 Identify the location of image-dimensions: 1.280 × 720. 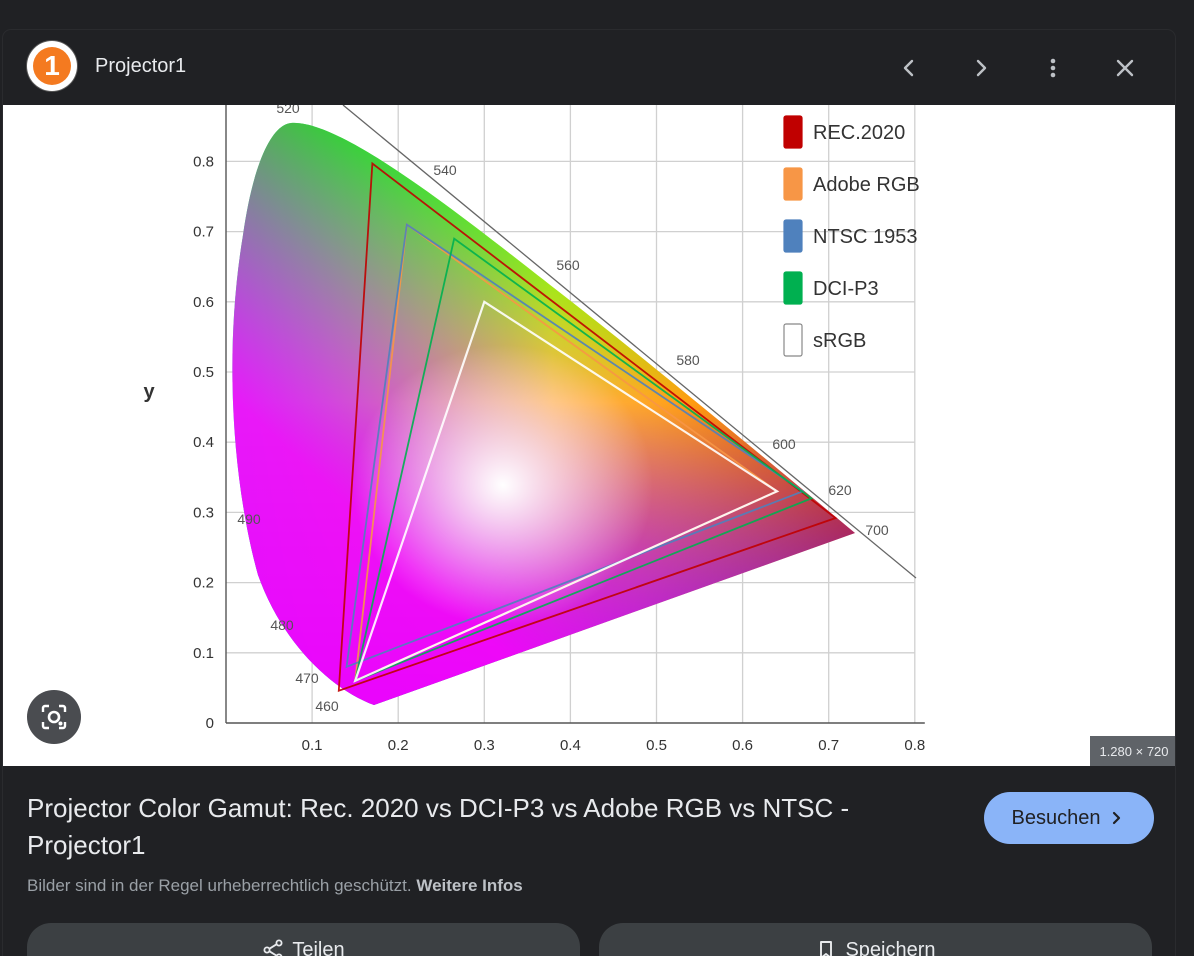
(1132, 751).